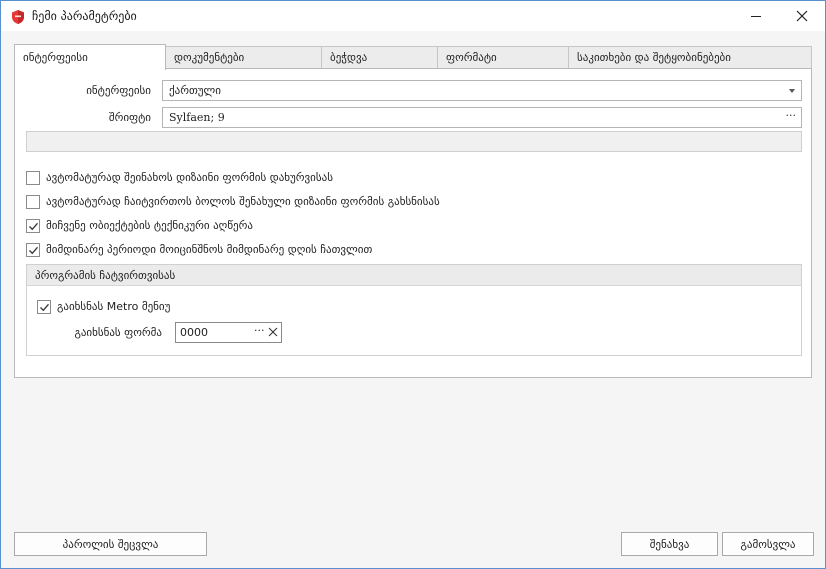 This screenshot has height=569, width=826. What do you see at coordinates (90, 57) in the screenshot?
I see `tab-interface: ინტერფეისი` at bounding box center [90, 57].